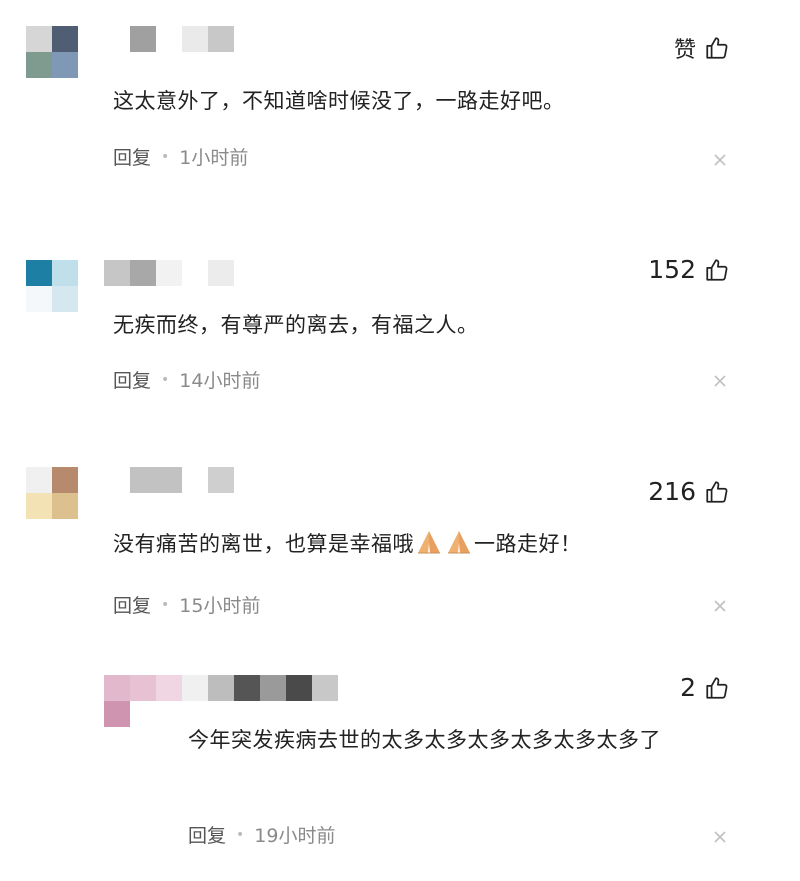  Describe the element at coordinates (339, 101) in the screenshot. I see `comment-text: 这太意外了，不知道啥时候没了，一路走好吧。` at that location.